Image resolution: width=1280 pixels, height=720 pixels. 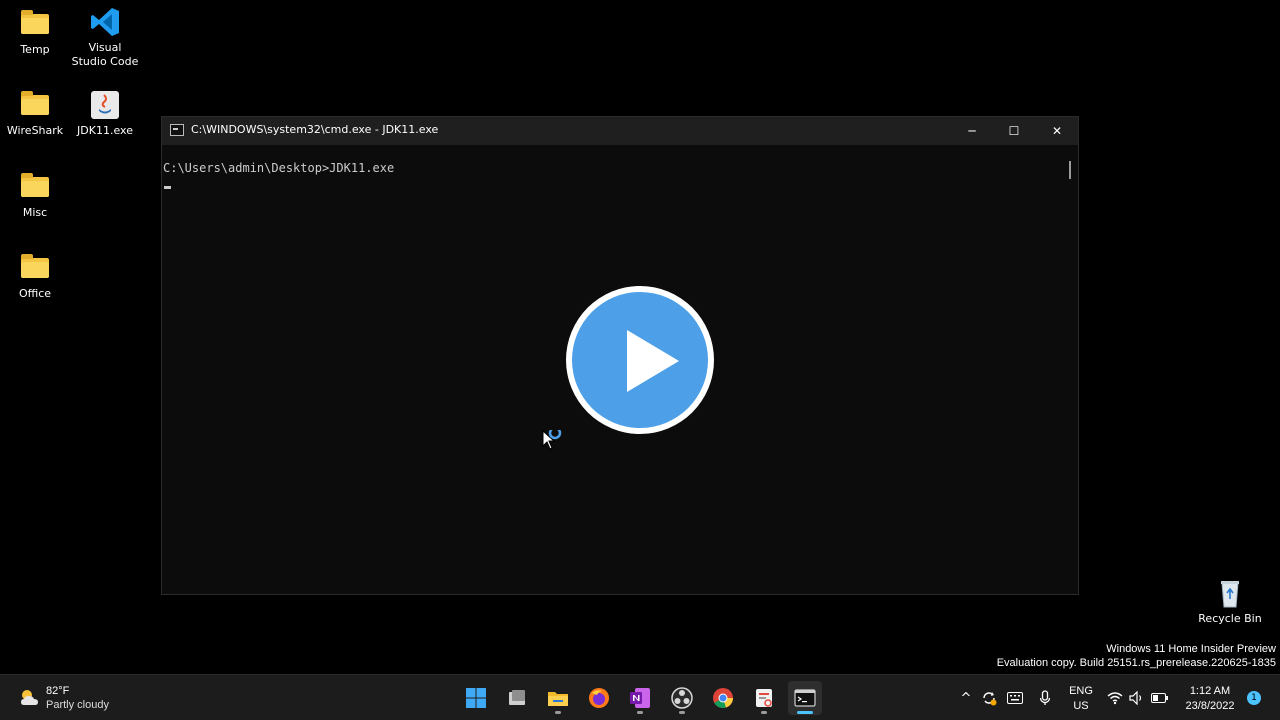 I want to click on chevron-up-icon: ^, so click(x=966, y=698).